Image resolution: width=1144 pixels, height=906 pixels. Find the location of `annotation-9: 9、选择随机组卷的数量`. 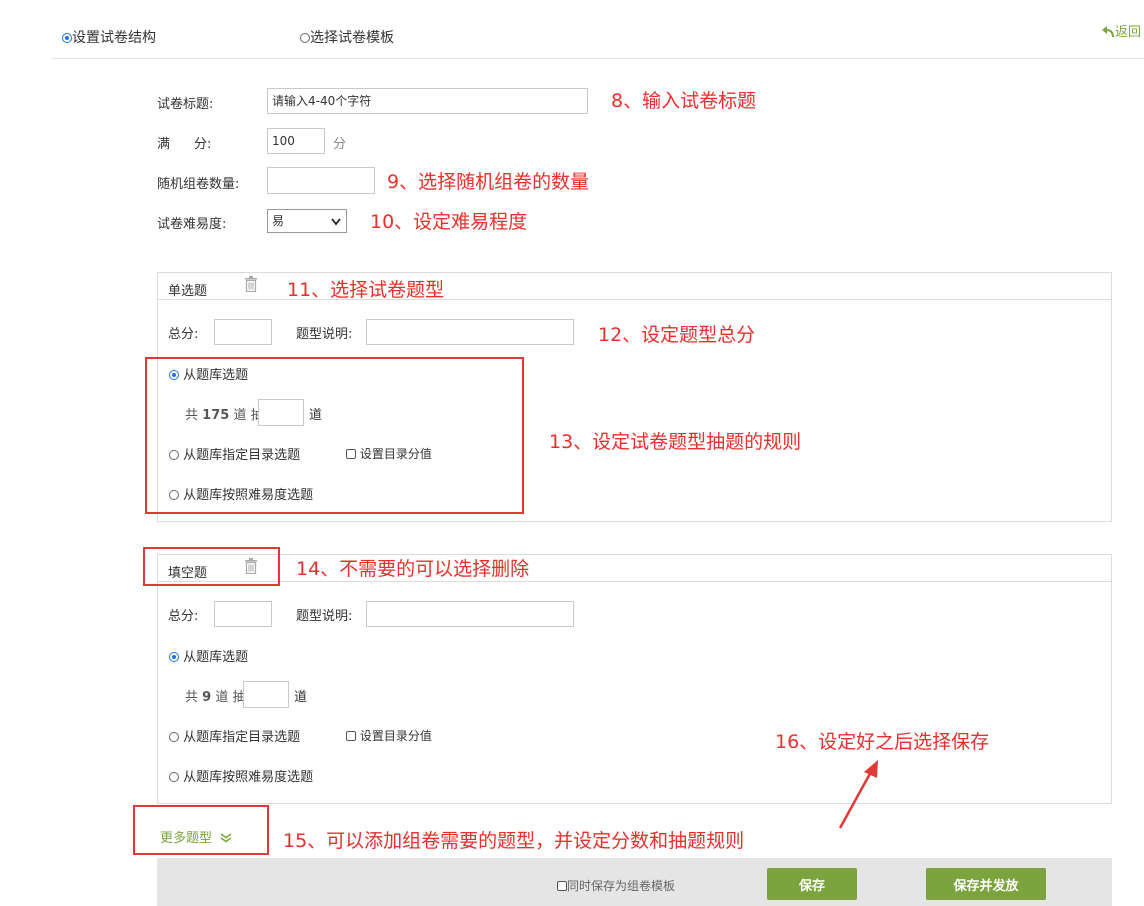

annotation-9: 9、选择随机组卷的数量 is located at coordinates (488, 182).